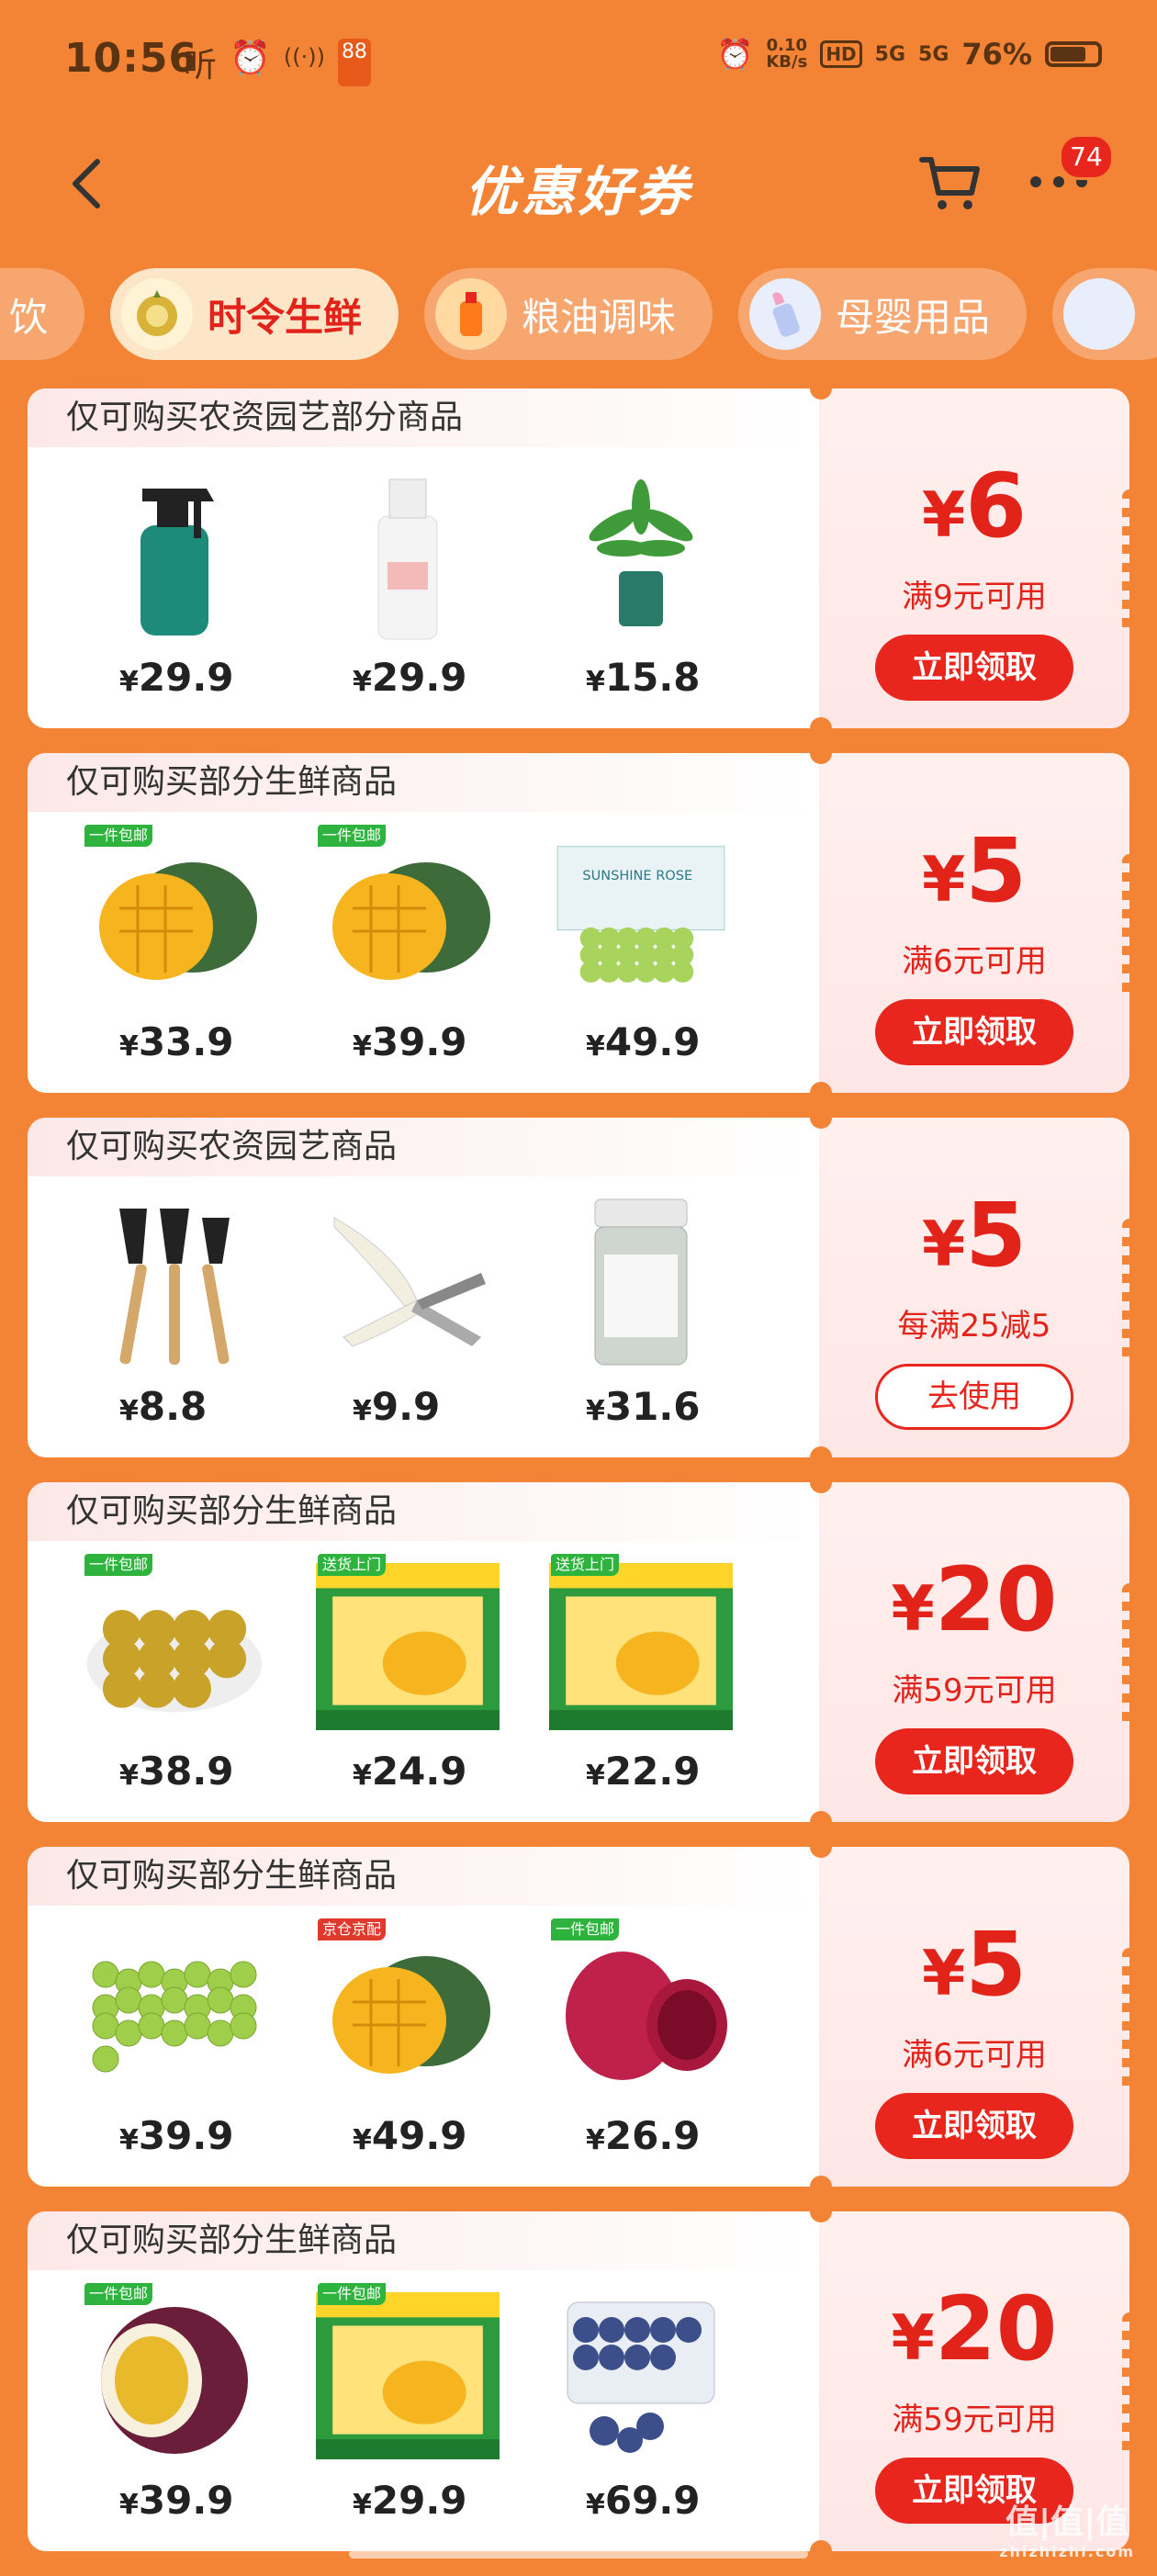 The width and height of the screenshot is (1157, 2576). What do you see at coordinates (974, 1397) in the screenshot?
I see `use-coupon-button: 去使用` at bounding box center [974, 1397].